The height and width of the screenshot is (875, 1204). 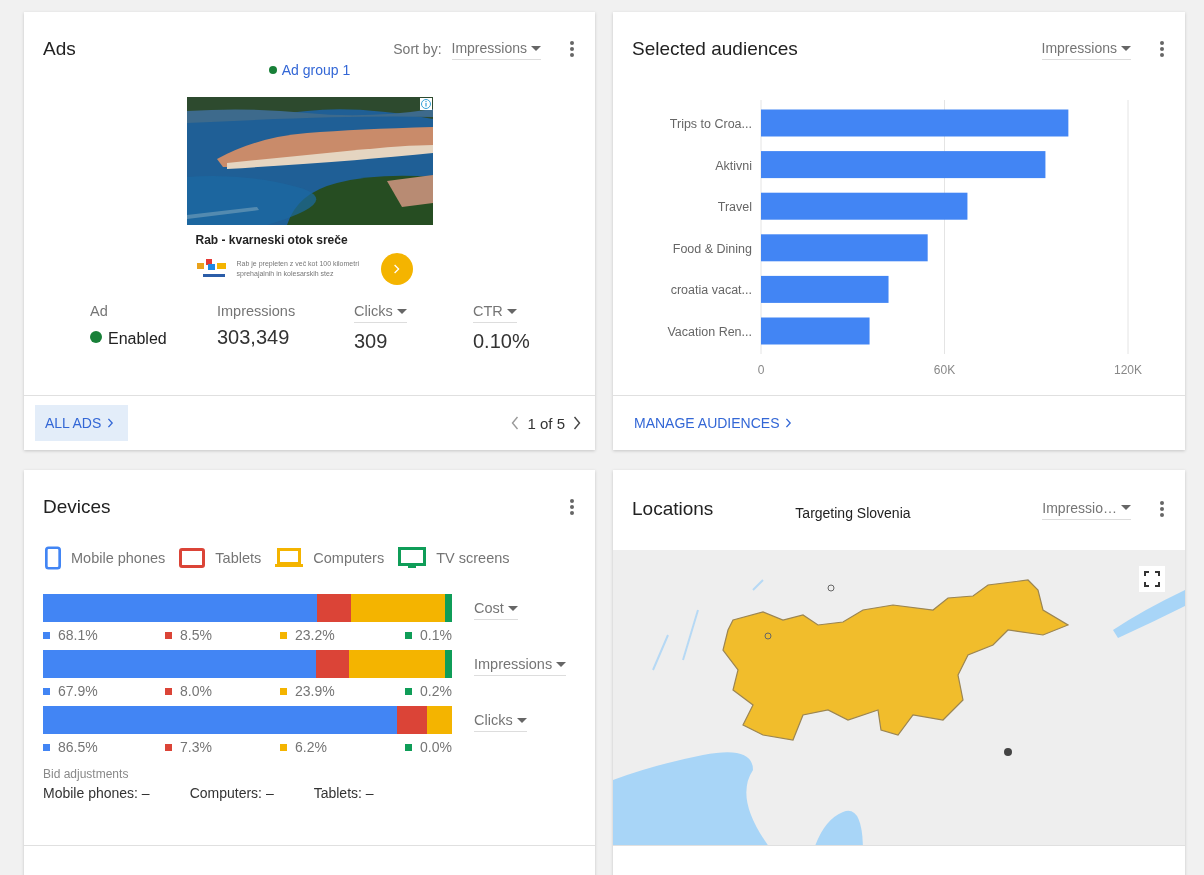 What do you see at coordinates (343, 793) in the screenshot?
I see `bid-adjustment: Tablets: –` at bounding box center [343, 793].